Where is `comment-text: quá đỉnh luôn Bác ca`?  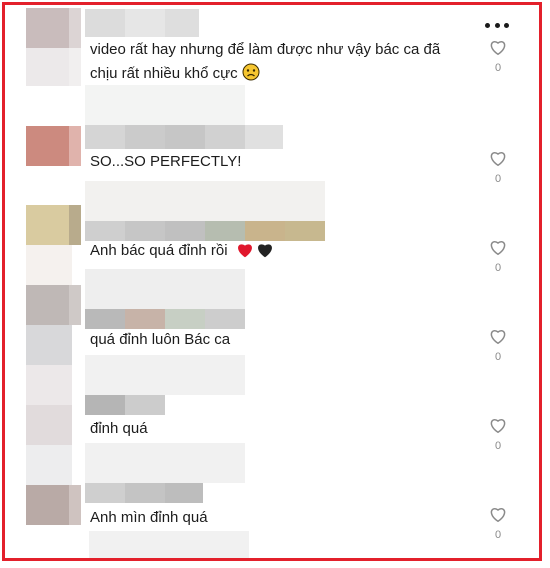 comment-text: quá đỉnh luôn Bác ca is located at coordinates (160, 339).